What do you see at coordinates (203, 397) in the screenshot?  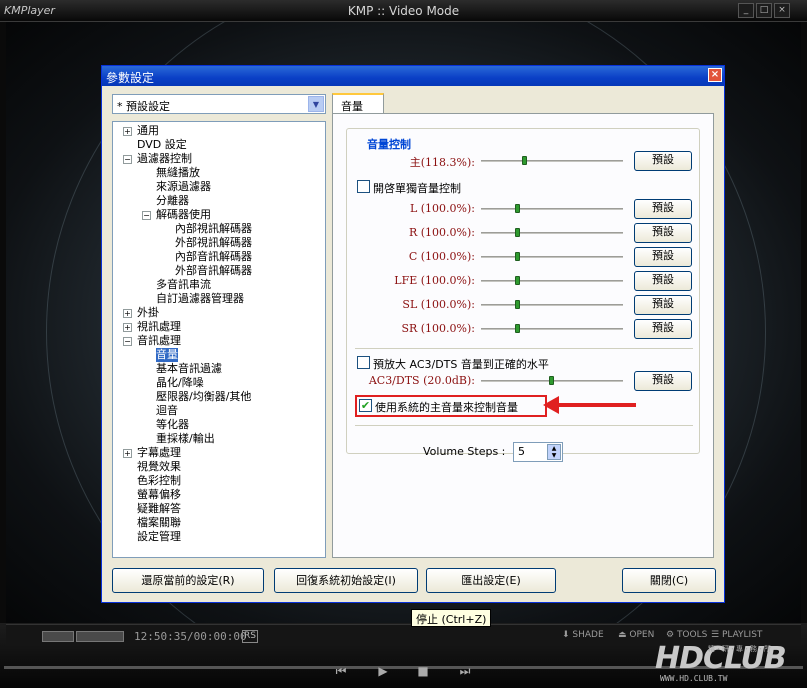 I see `tree-item: 壓限器/均衡器/其他` at bounding box center [203, 397].